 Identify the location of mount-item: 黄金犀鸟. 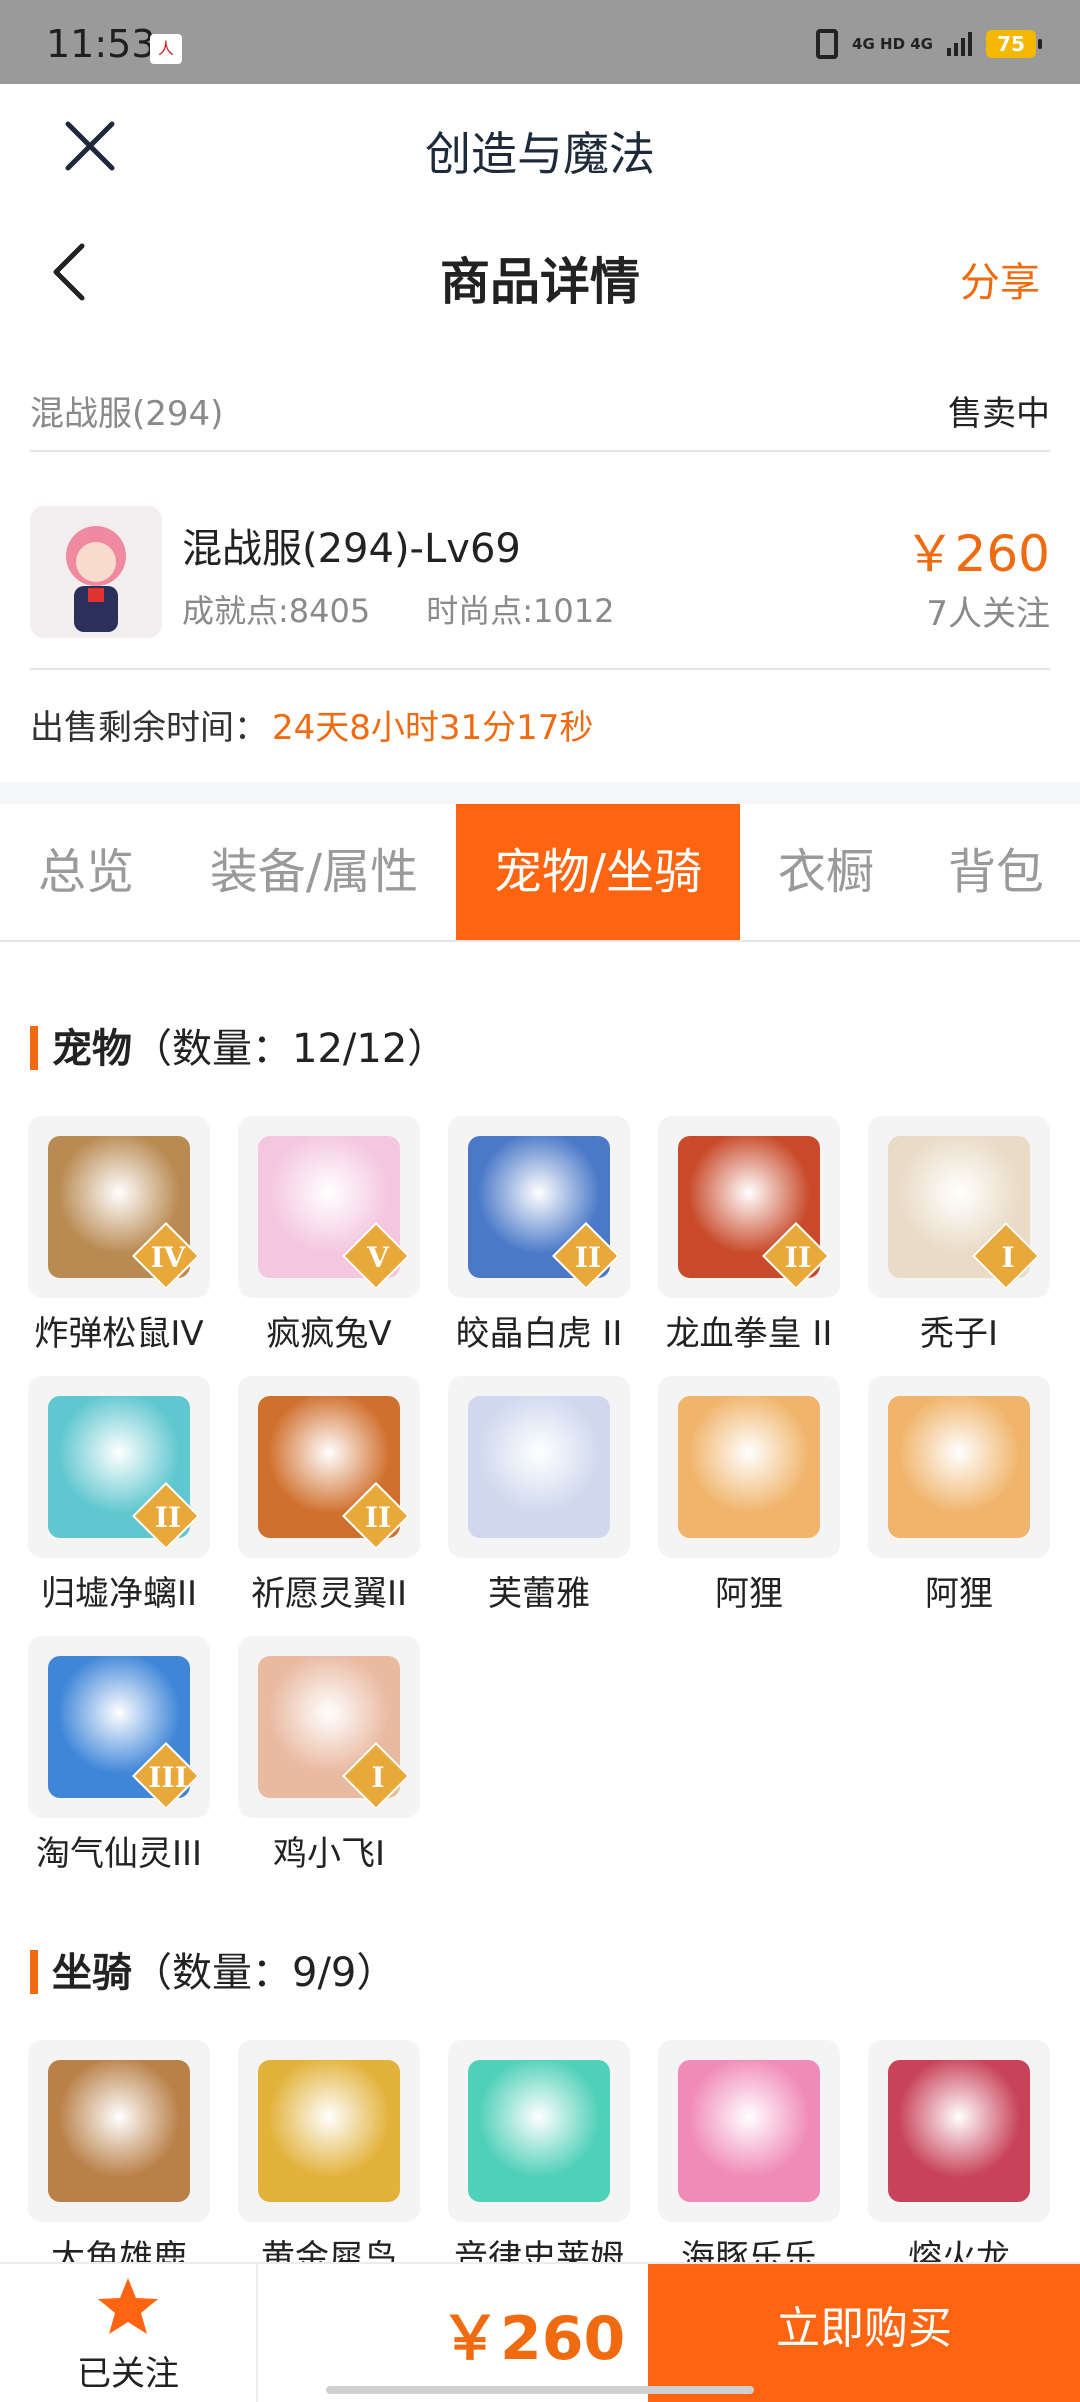
(329, 2159).